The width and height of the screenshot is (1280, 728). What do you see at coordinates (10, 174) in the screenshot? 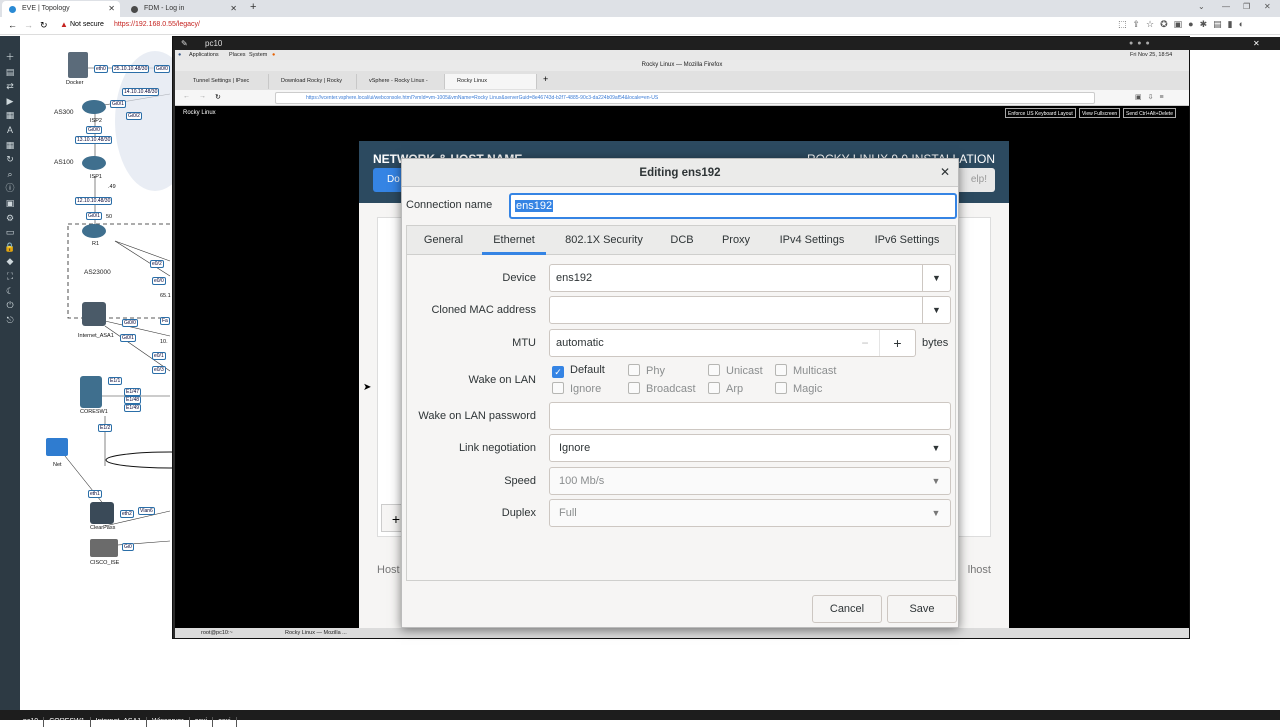
I see `zoom-icon: ⌕` at bounding box center [10, 174].